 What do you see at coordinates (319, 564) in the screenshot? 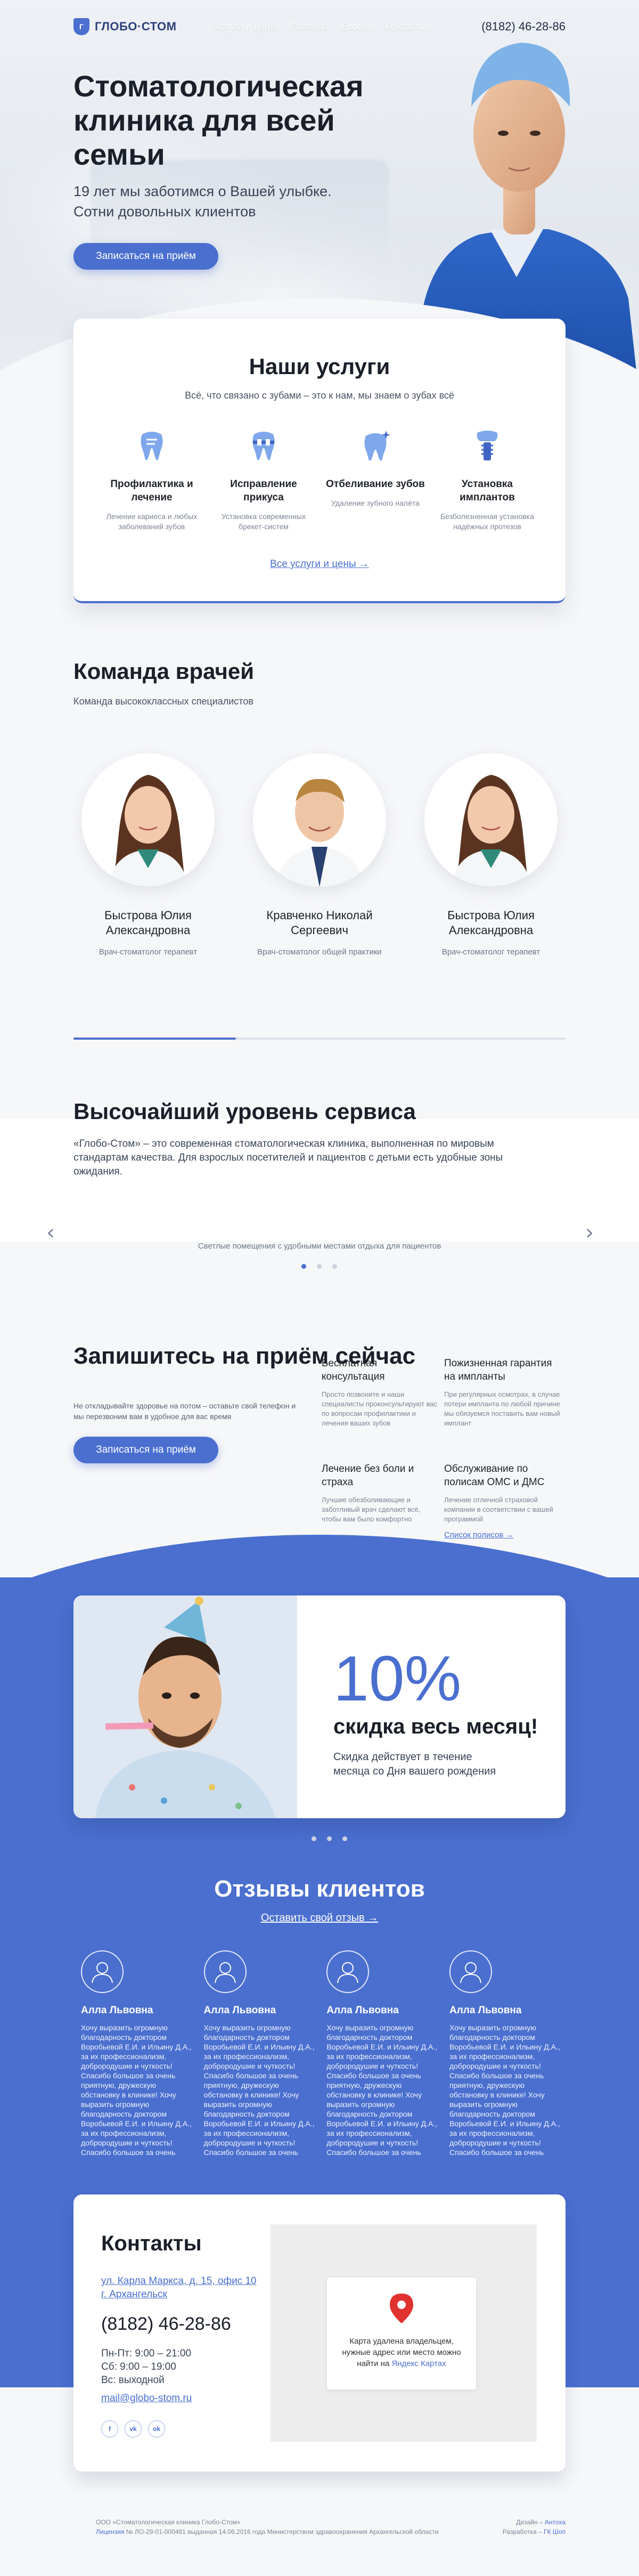
I see `all-services-link: Все услуги и цены →` at bounding box center [319, 564].